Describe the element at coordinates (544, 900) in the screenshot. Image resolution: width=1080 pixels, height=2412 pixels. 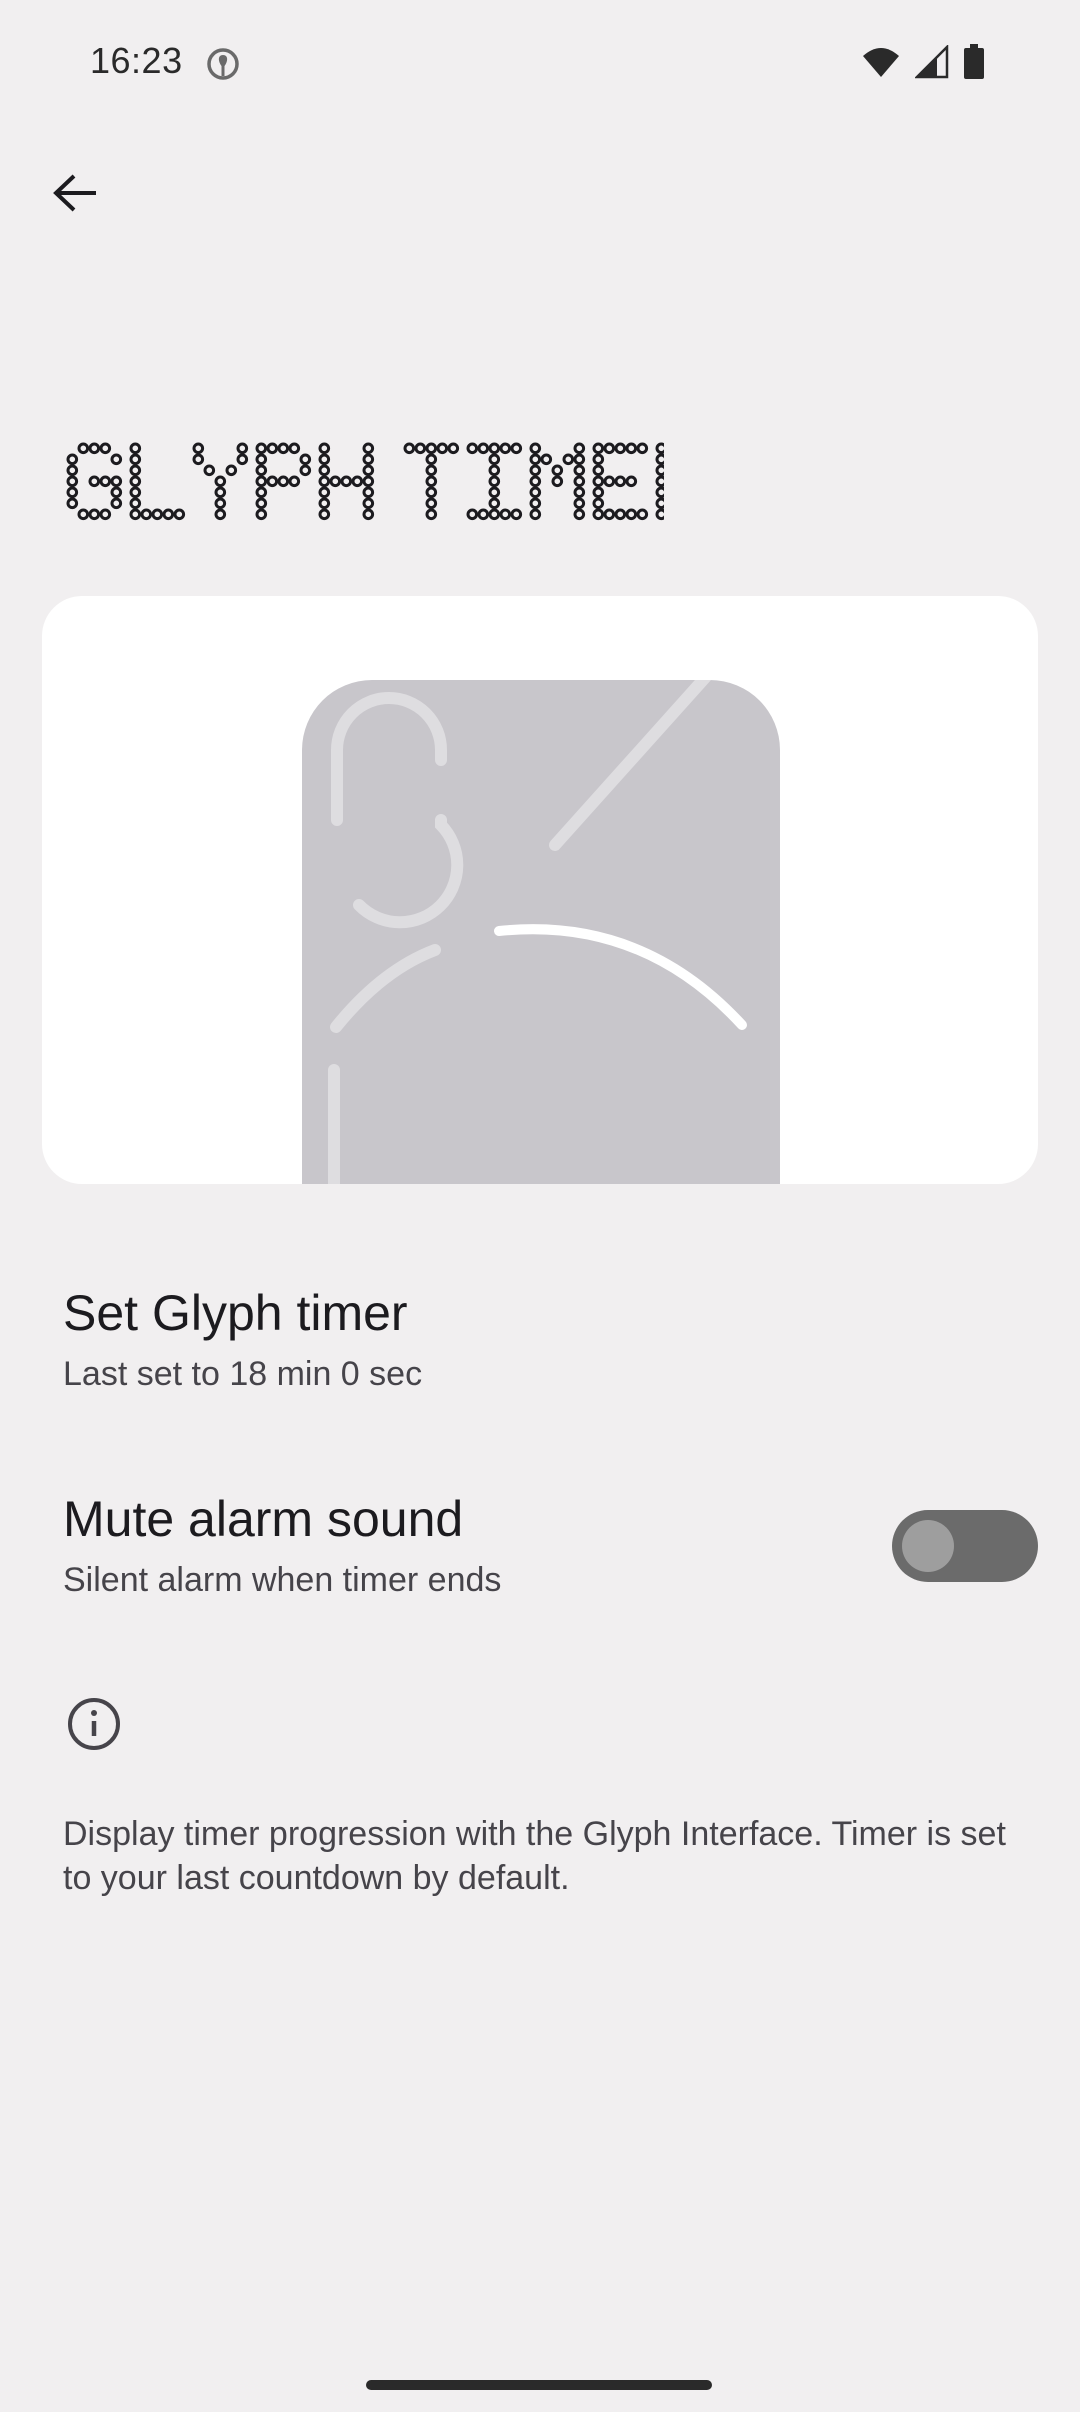
I see `glyph-lights` at that location.